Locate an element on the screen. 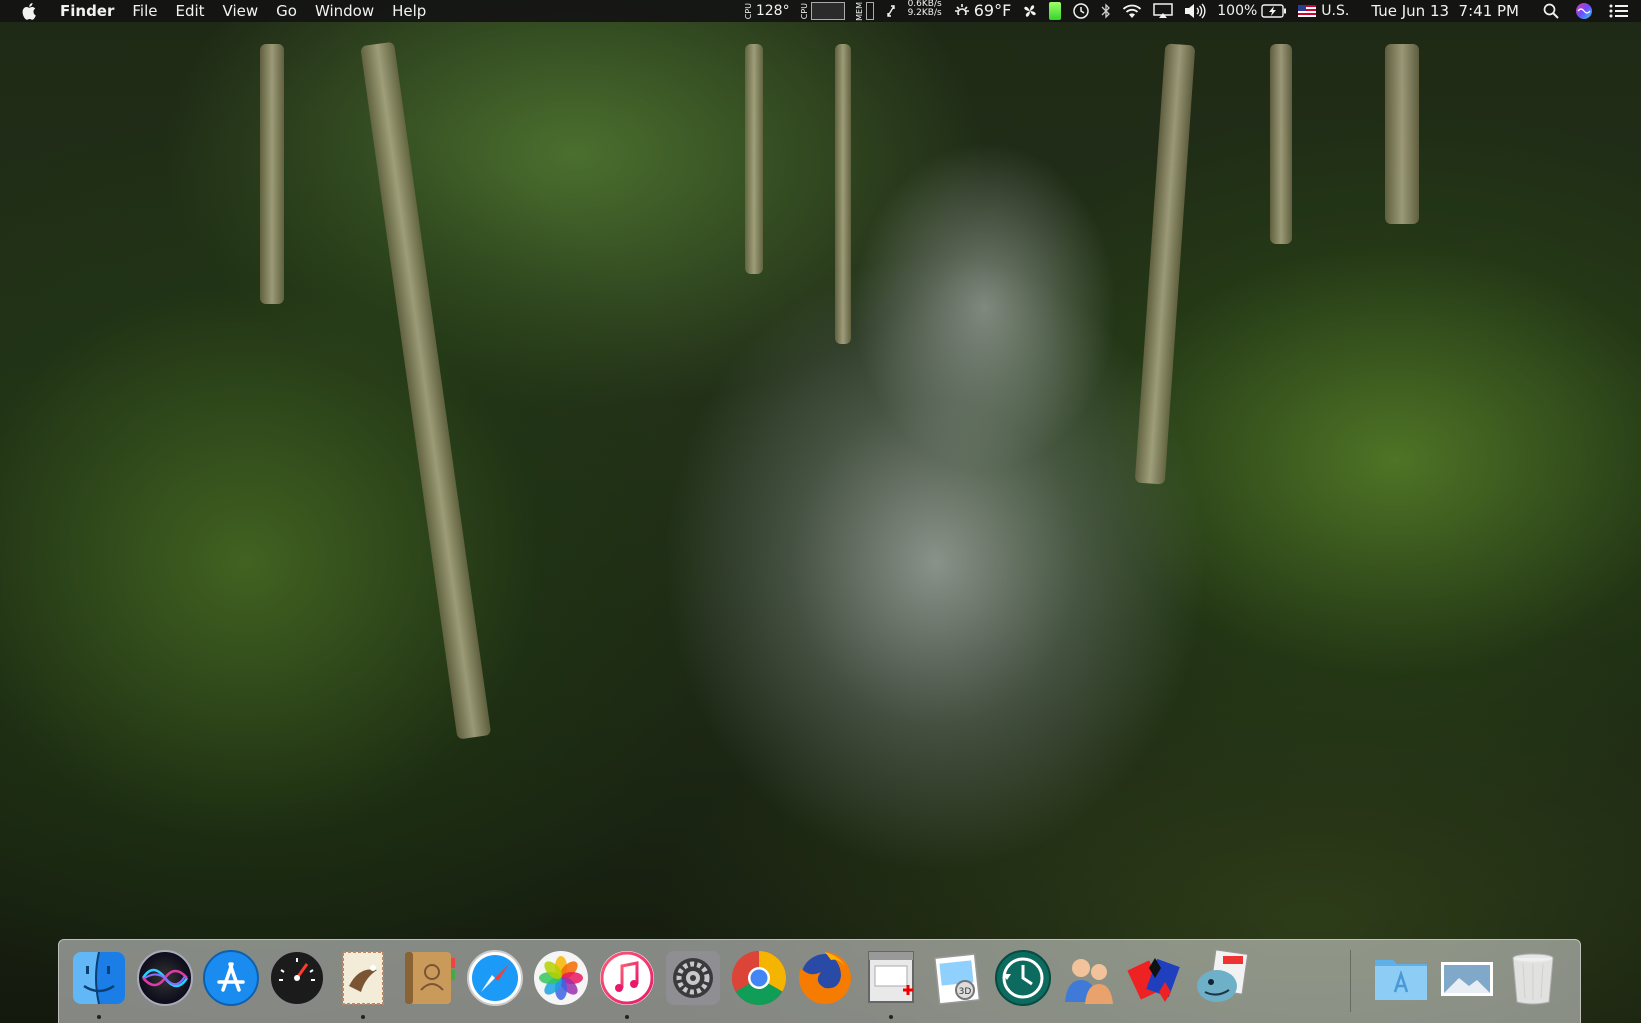 The image size is (1641, 1023). airplay-icon is located at coordinates (1163, 10).